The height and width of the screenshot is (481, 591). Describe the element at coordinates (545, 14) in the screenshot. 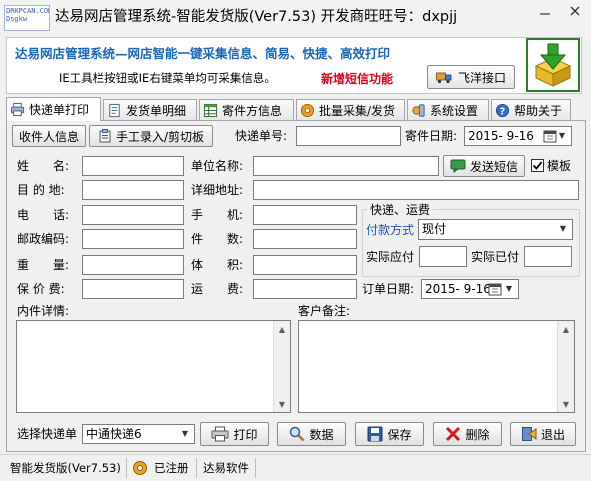

I see `minimize-icon` at that location.